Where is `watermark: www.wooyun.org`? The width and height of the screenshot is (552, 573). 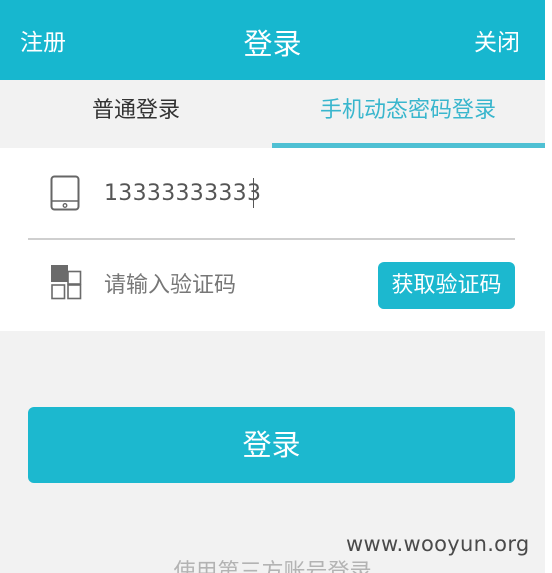 watermark: www.wooyun.org is located at coordinates (438, 544).